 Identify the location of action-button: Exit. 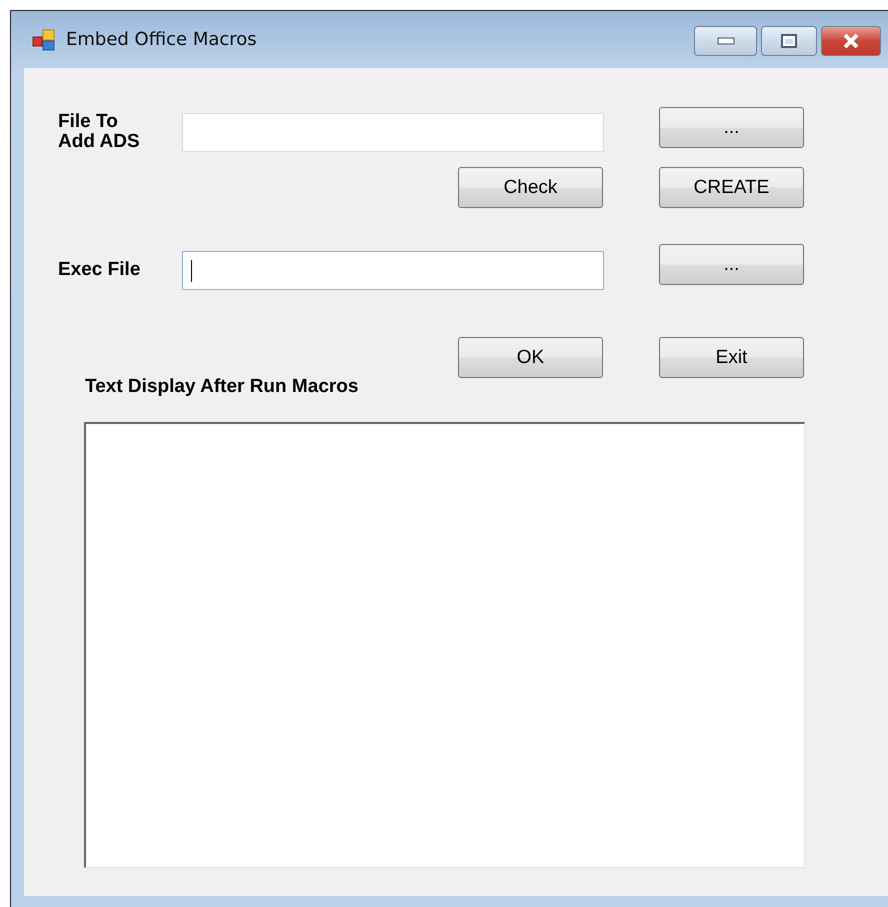
(731, 357).